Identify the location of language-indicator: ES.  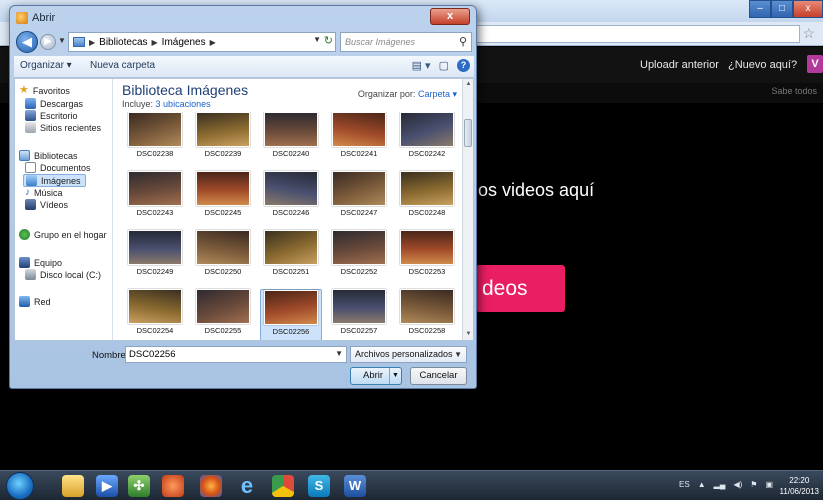
(684, 484).